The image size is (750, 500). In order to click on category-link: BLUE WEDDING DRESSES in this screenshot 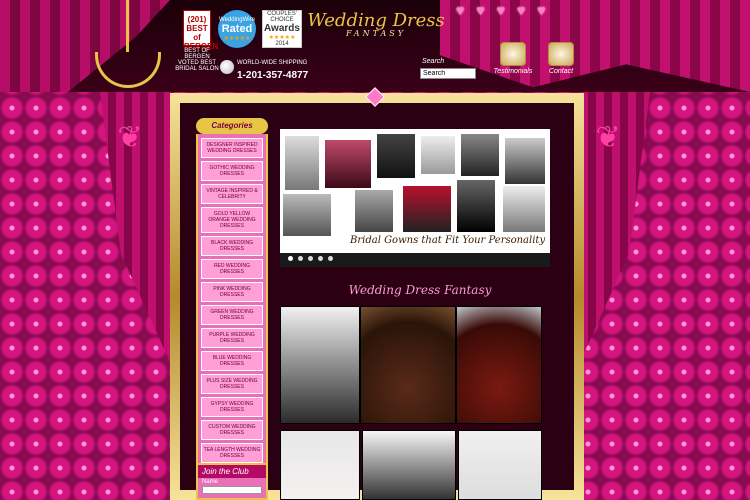, I will do `click(232, 361)`.